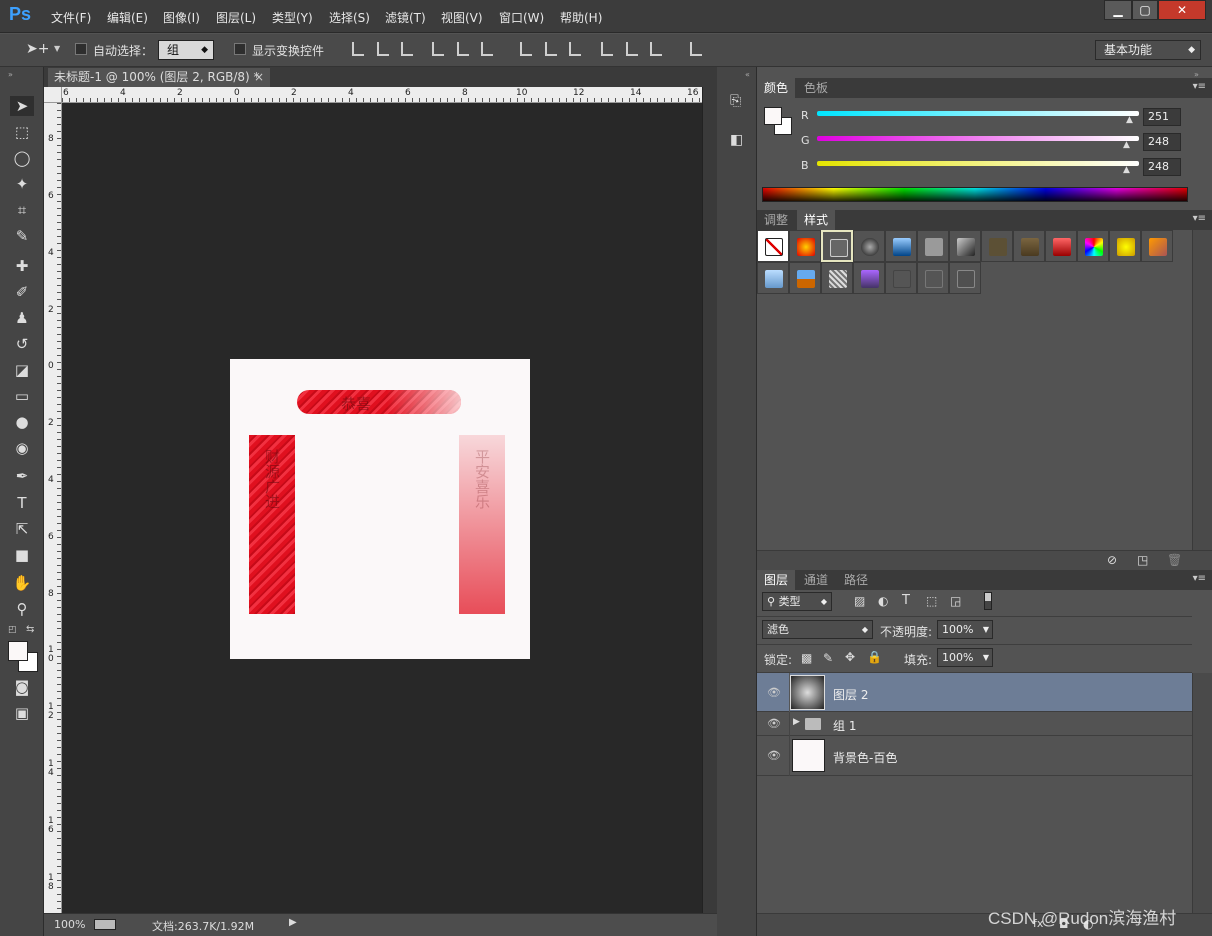 This screenshot has height=936, width=1212. What do you see at coordinates (438, 49) in the screenshot?
I see `align-left-icon` at bounding box center [438, 49].